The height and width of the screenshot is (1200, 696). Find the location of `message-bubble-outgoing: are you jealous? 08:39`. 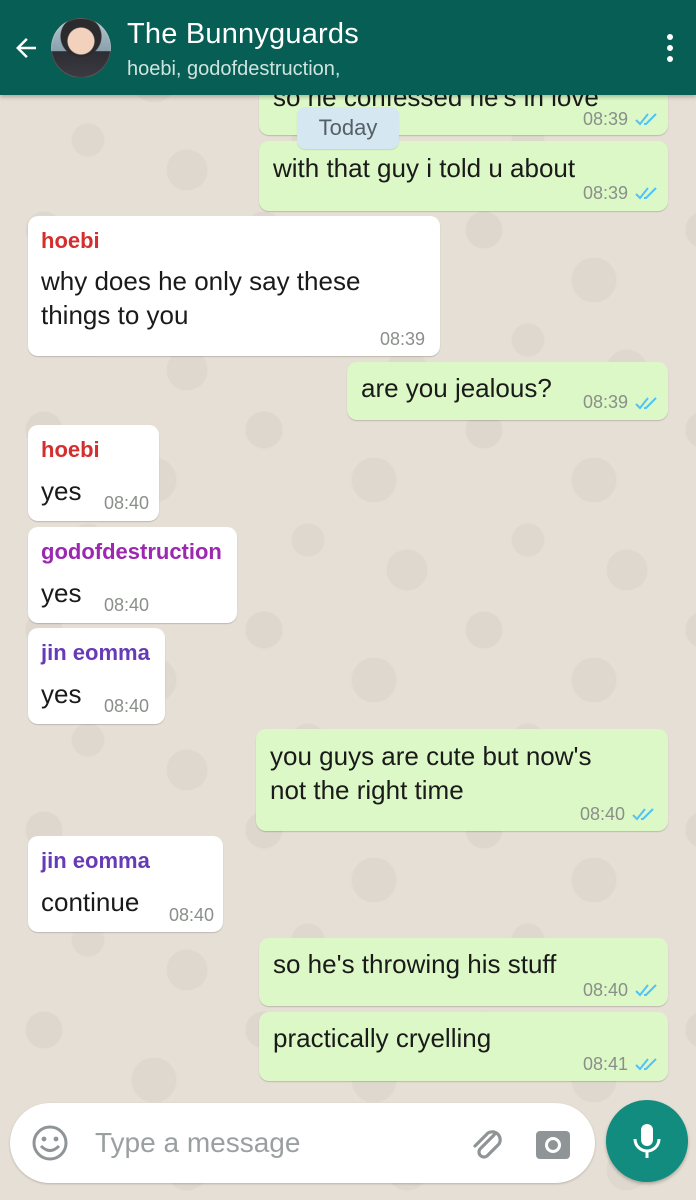

message-bubble-outgoing: are you jealous? 08:39 is located at coordinates (507, 391).